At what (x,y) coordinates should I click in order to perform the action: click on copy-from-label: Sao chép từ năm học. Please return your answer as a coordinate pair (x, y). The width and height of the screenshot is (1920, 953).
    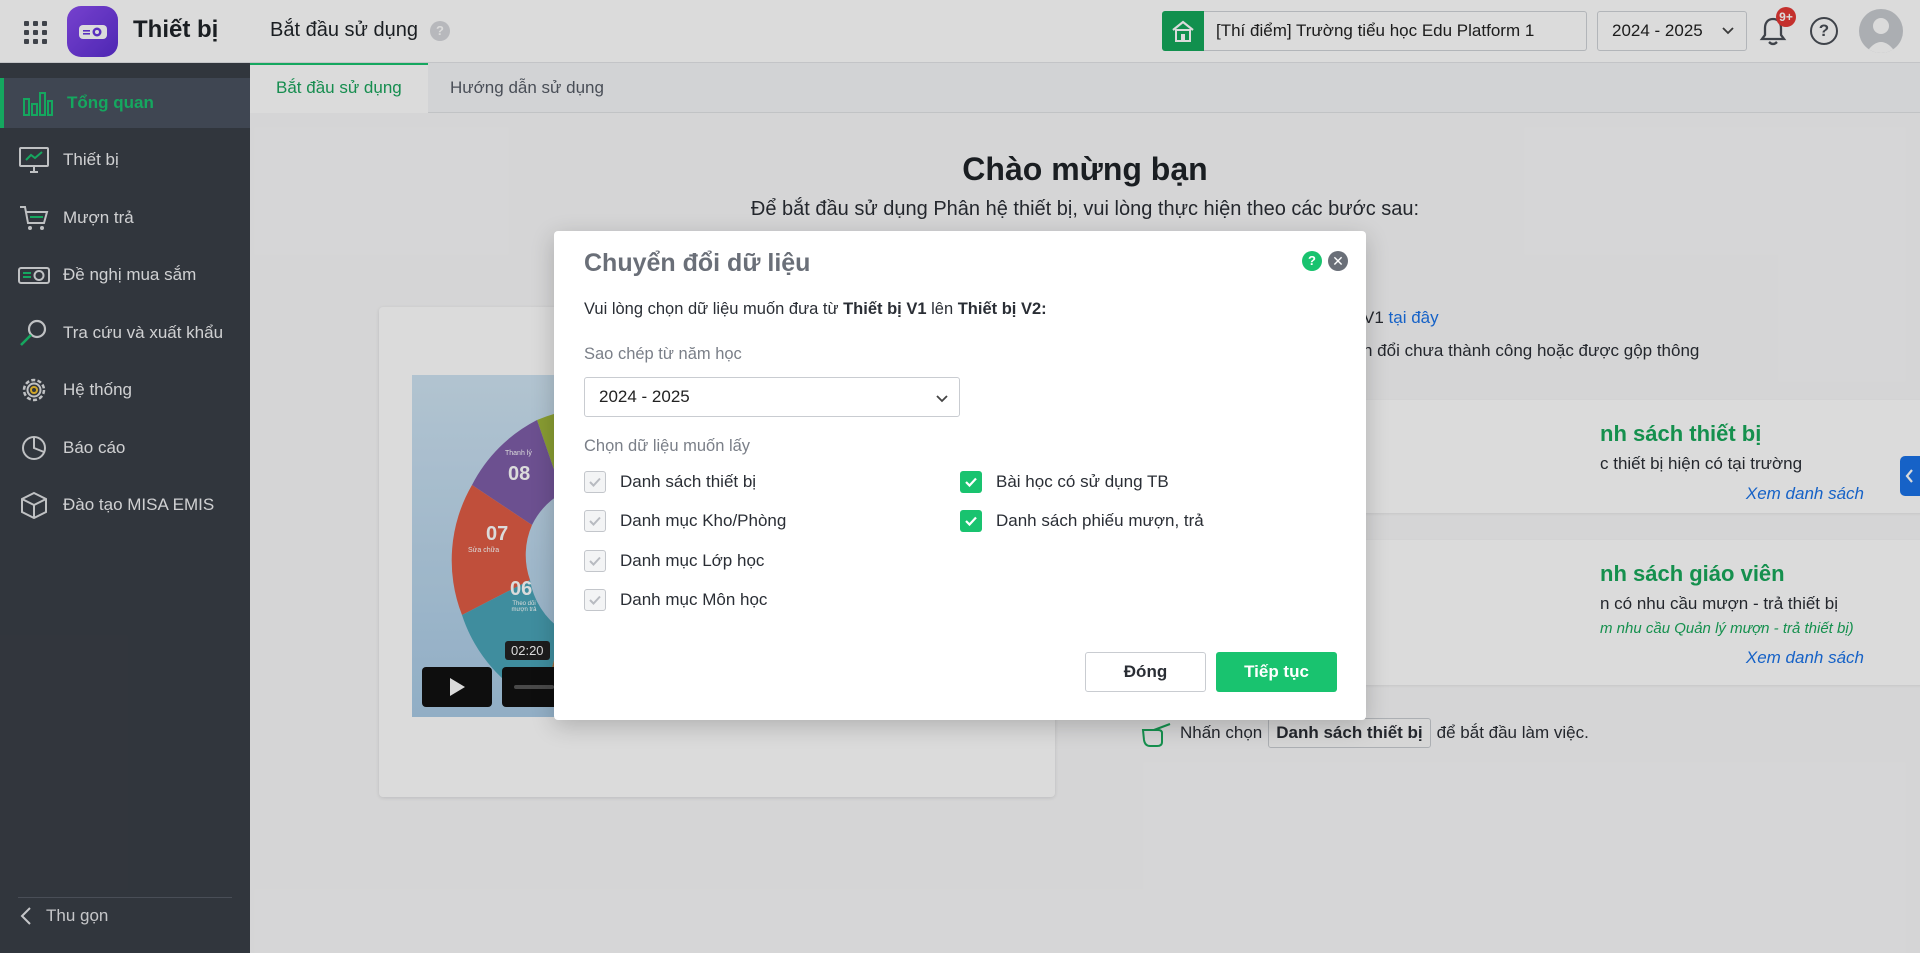
    Looking at the image, I should click on (663, 354).